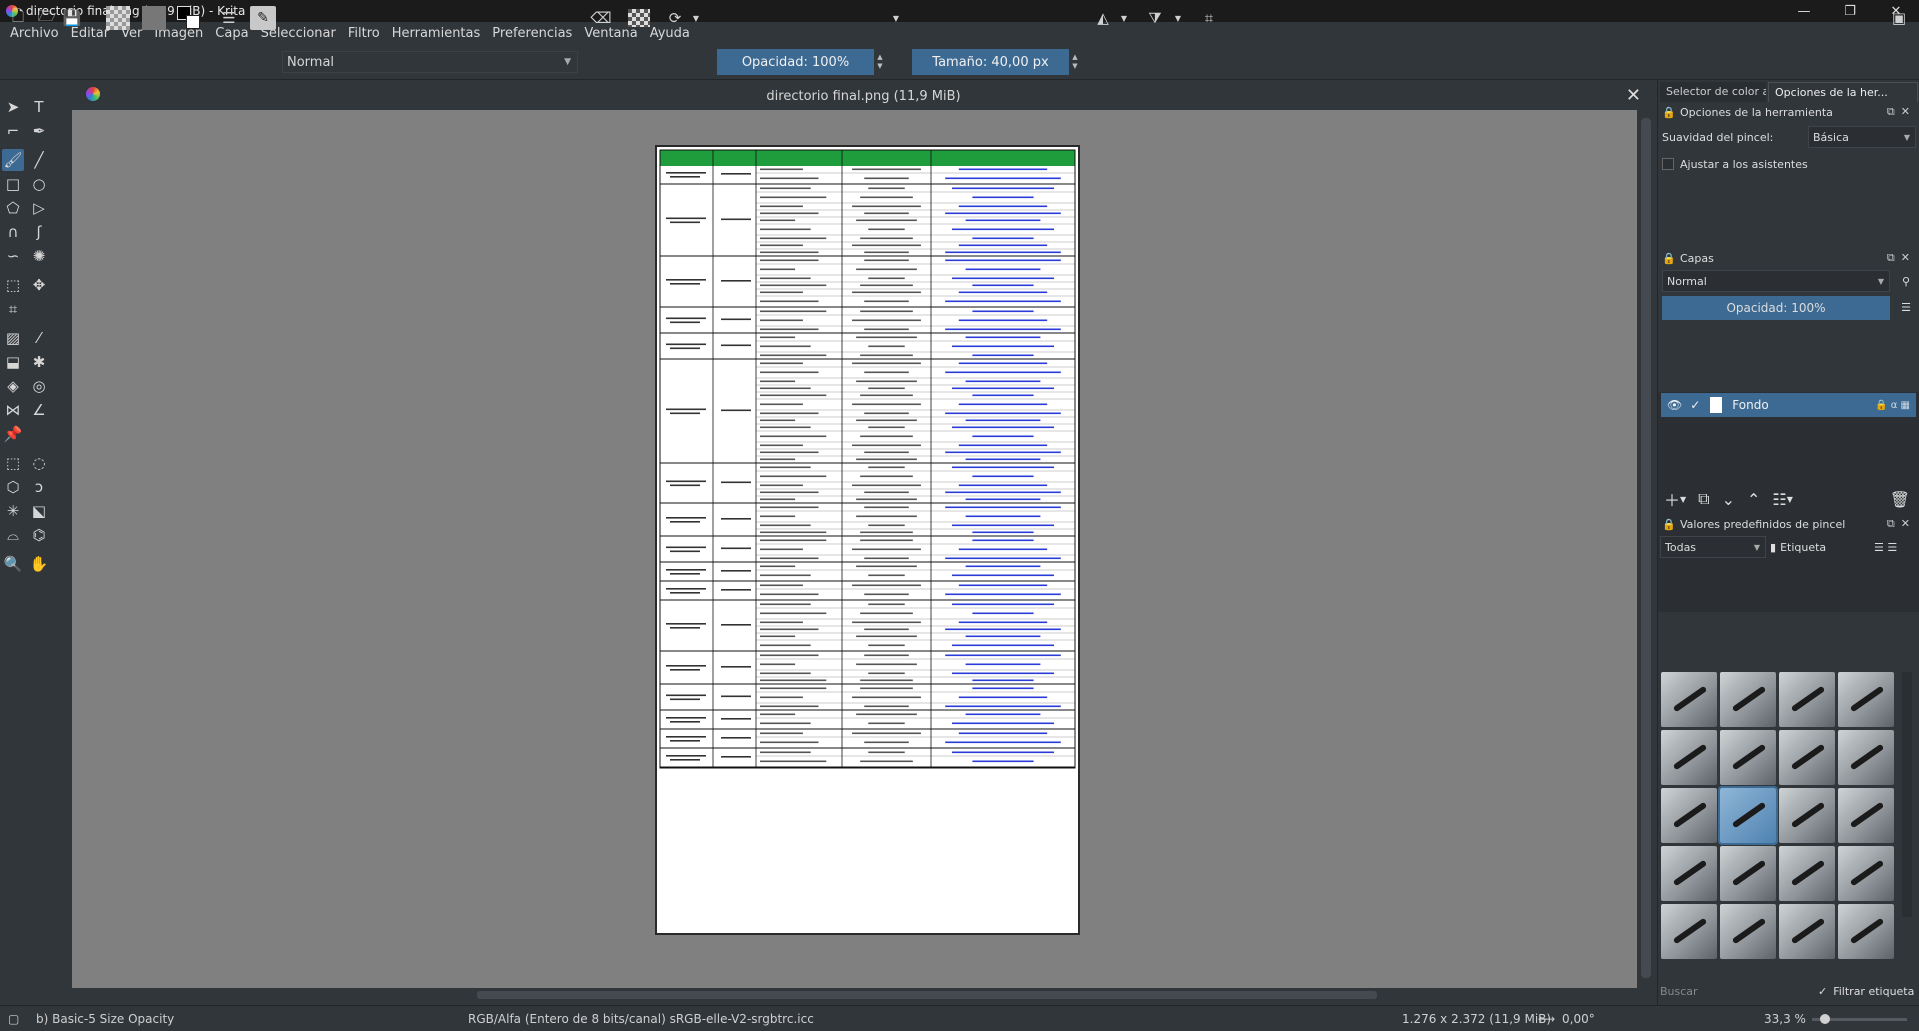  I want to click on workspaces-icon: ▣, so click(1899, 18).